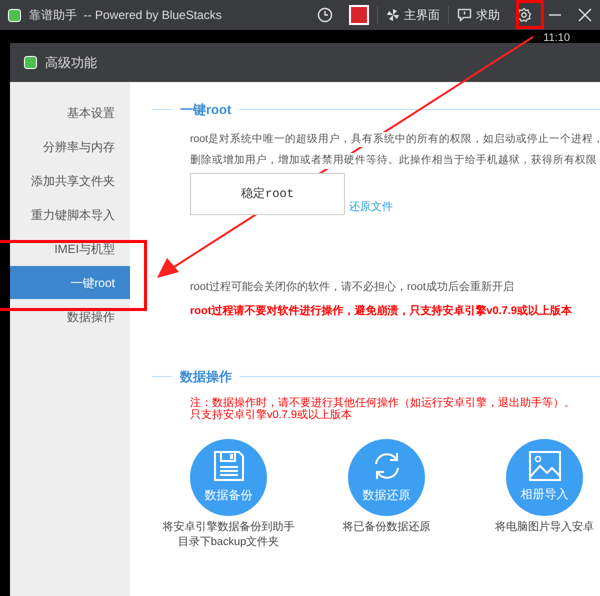  What do you see at coordinates (125, 15) in the screenshot?
I see `window-title: 靠谱助手 -- Powered by BlueStacks` at bounding box center [125, 15].